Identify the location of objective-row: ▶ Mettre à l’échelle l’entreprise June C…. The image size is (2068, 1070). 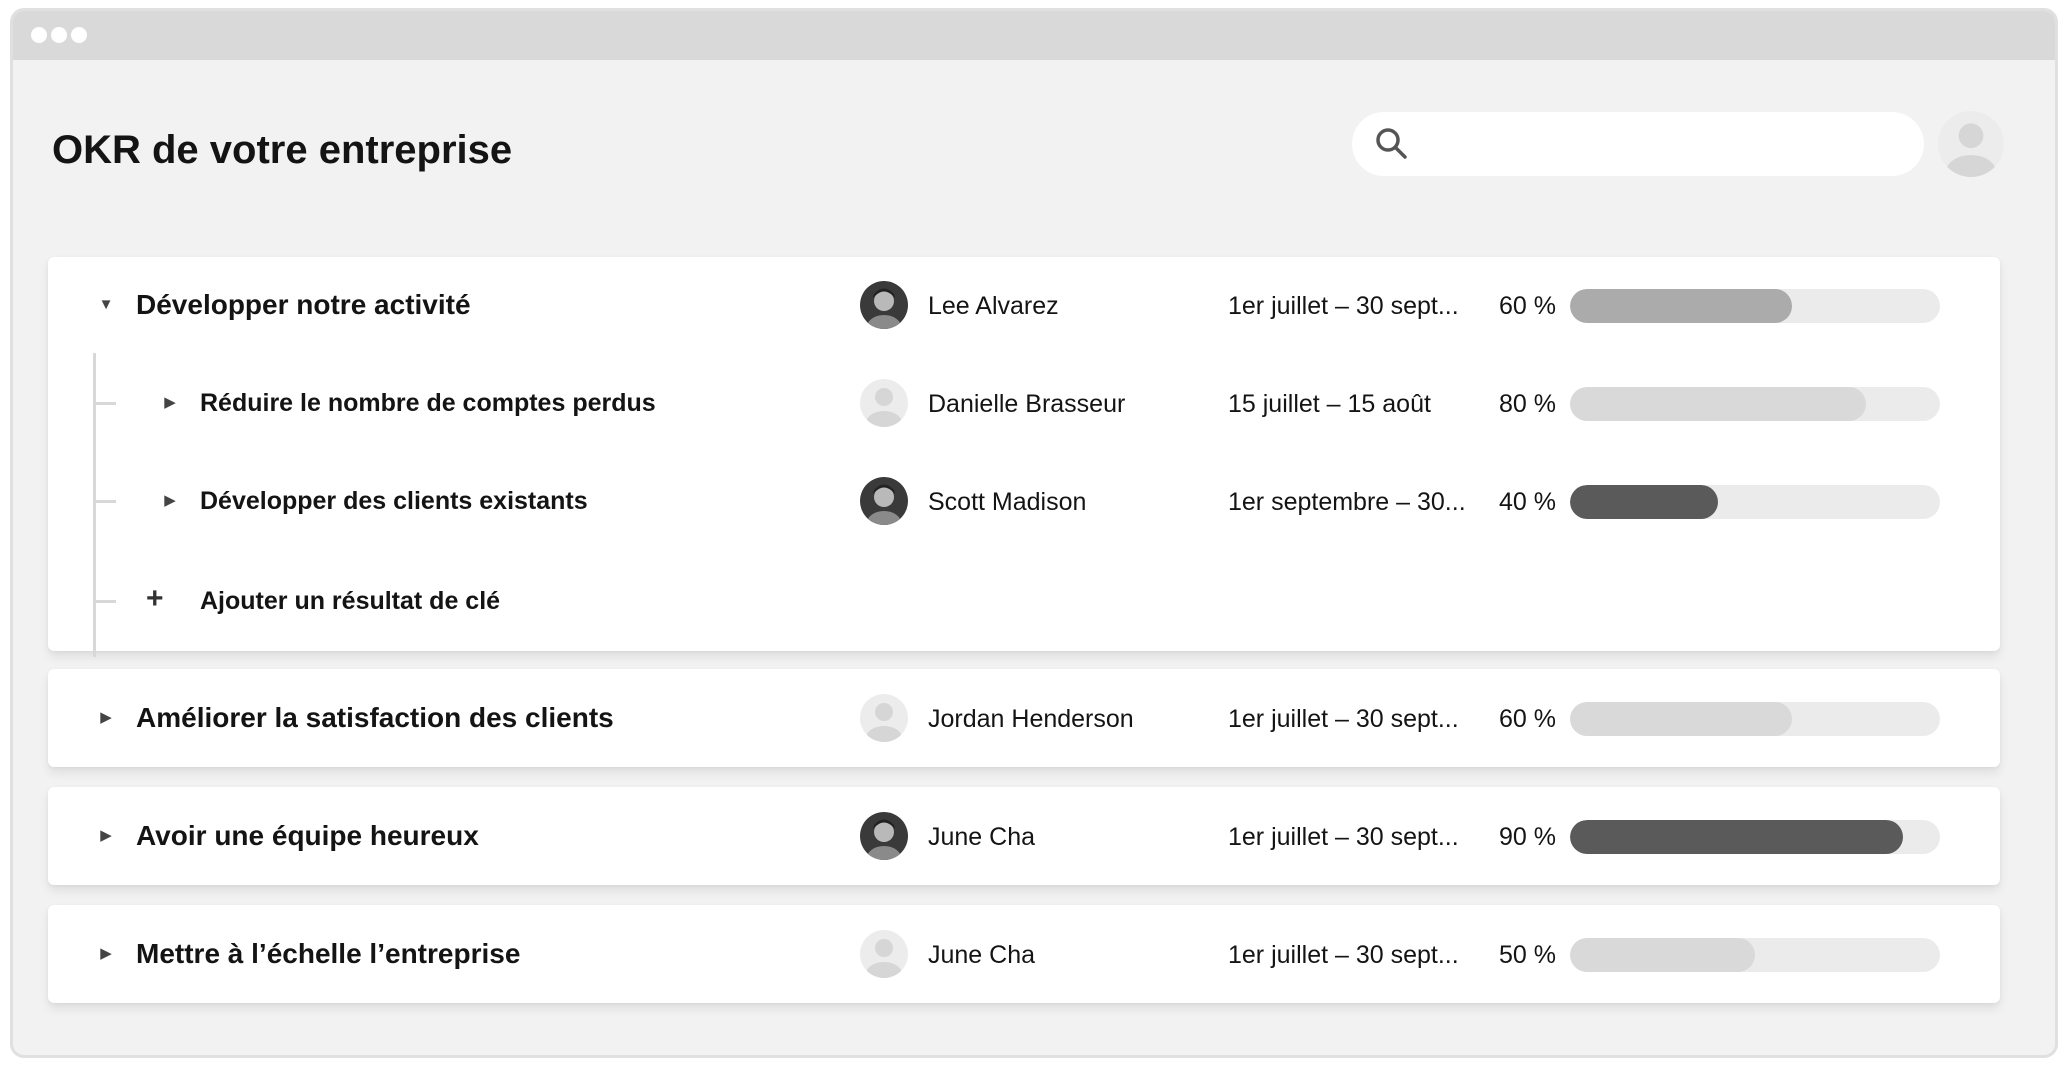
(1024, 954).